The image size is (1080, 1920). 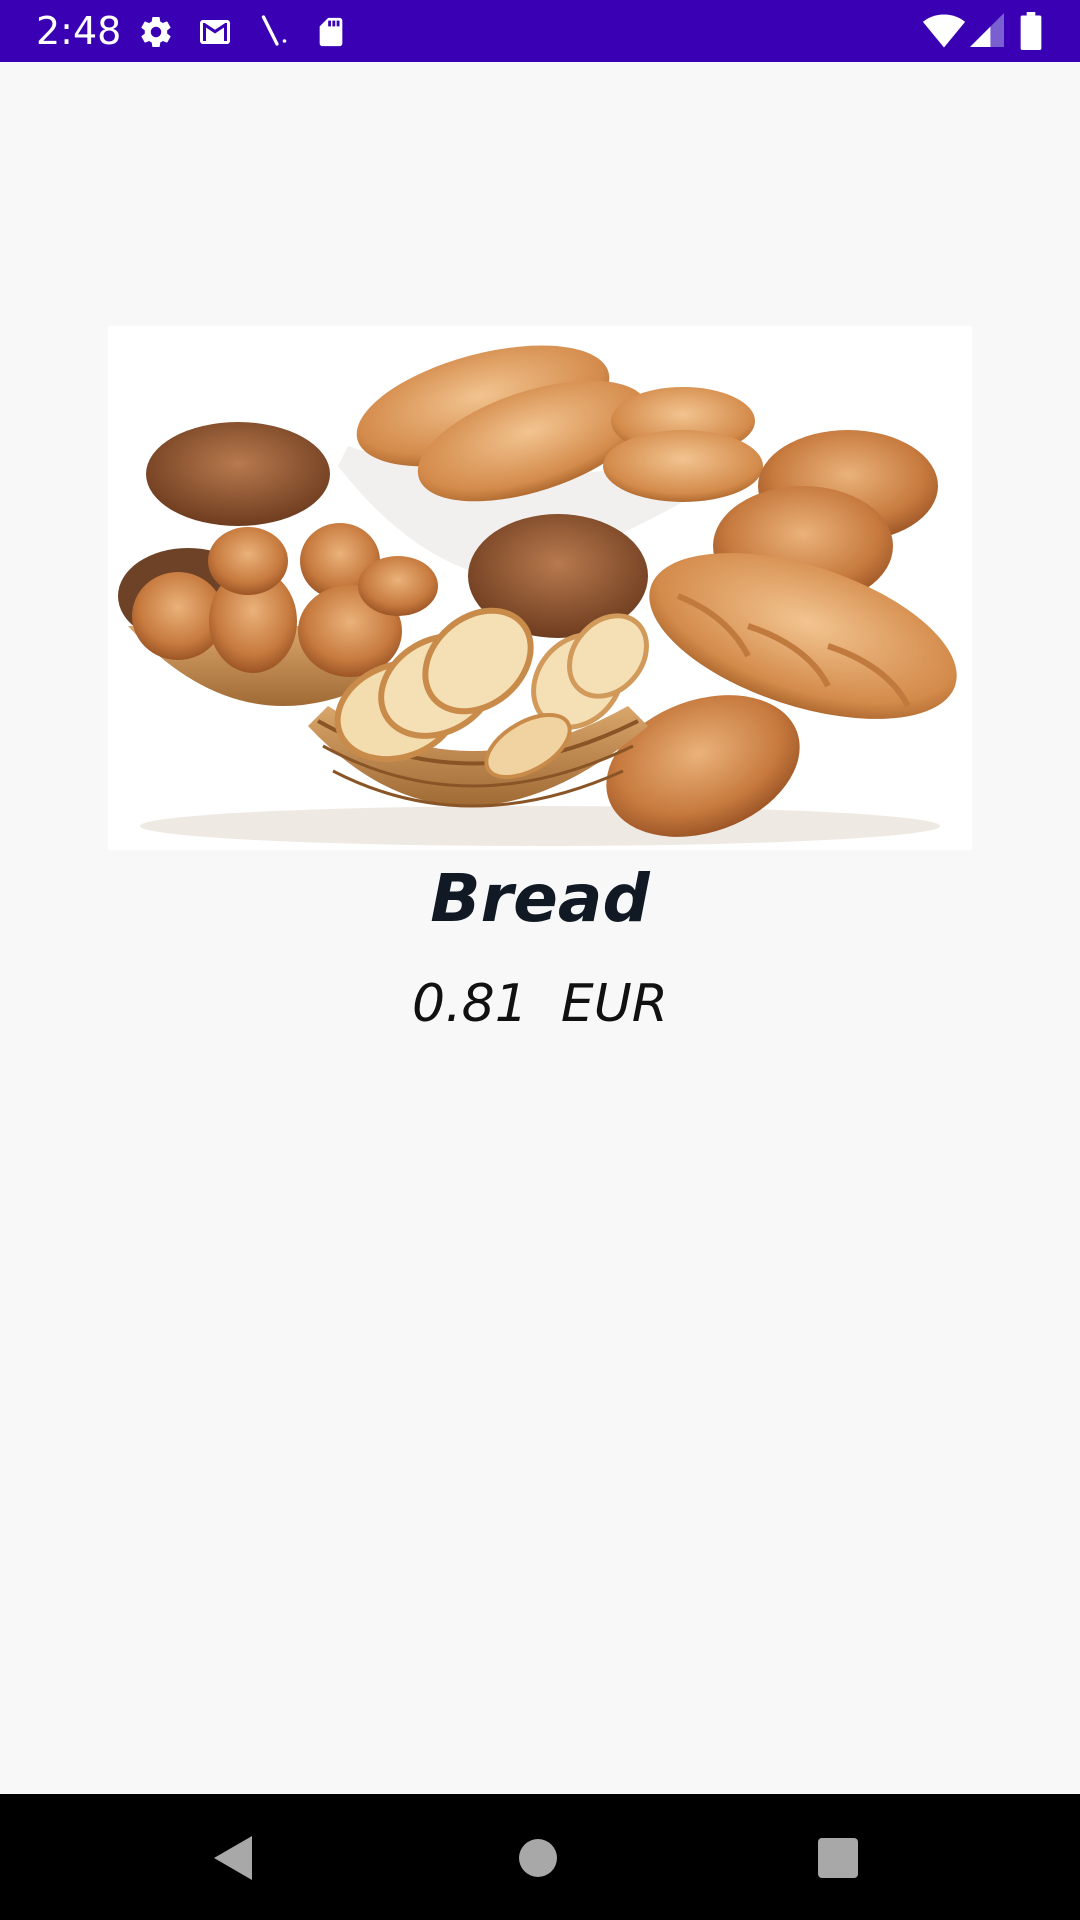 What do you see at coordinates (234, 1858) in the screenshot?
I see `back-icon` at bounding box center [234, 1858].